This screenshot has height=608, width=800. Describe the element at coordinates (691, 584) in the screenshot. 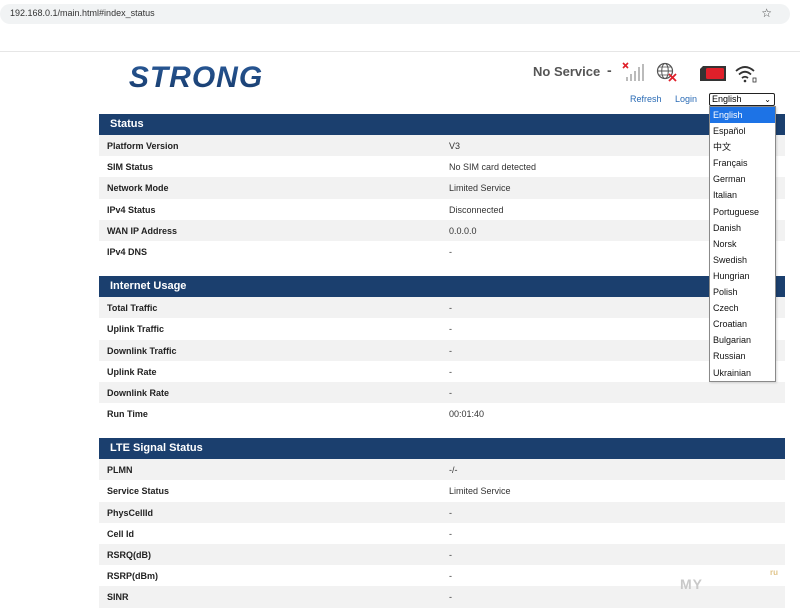

I see `watermark-logo: MY` at that location.